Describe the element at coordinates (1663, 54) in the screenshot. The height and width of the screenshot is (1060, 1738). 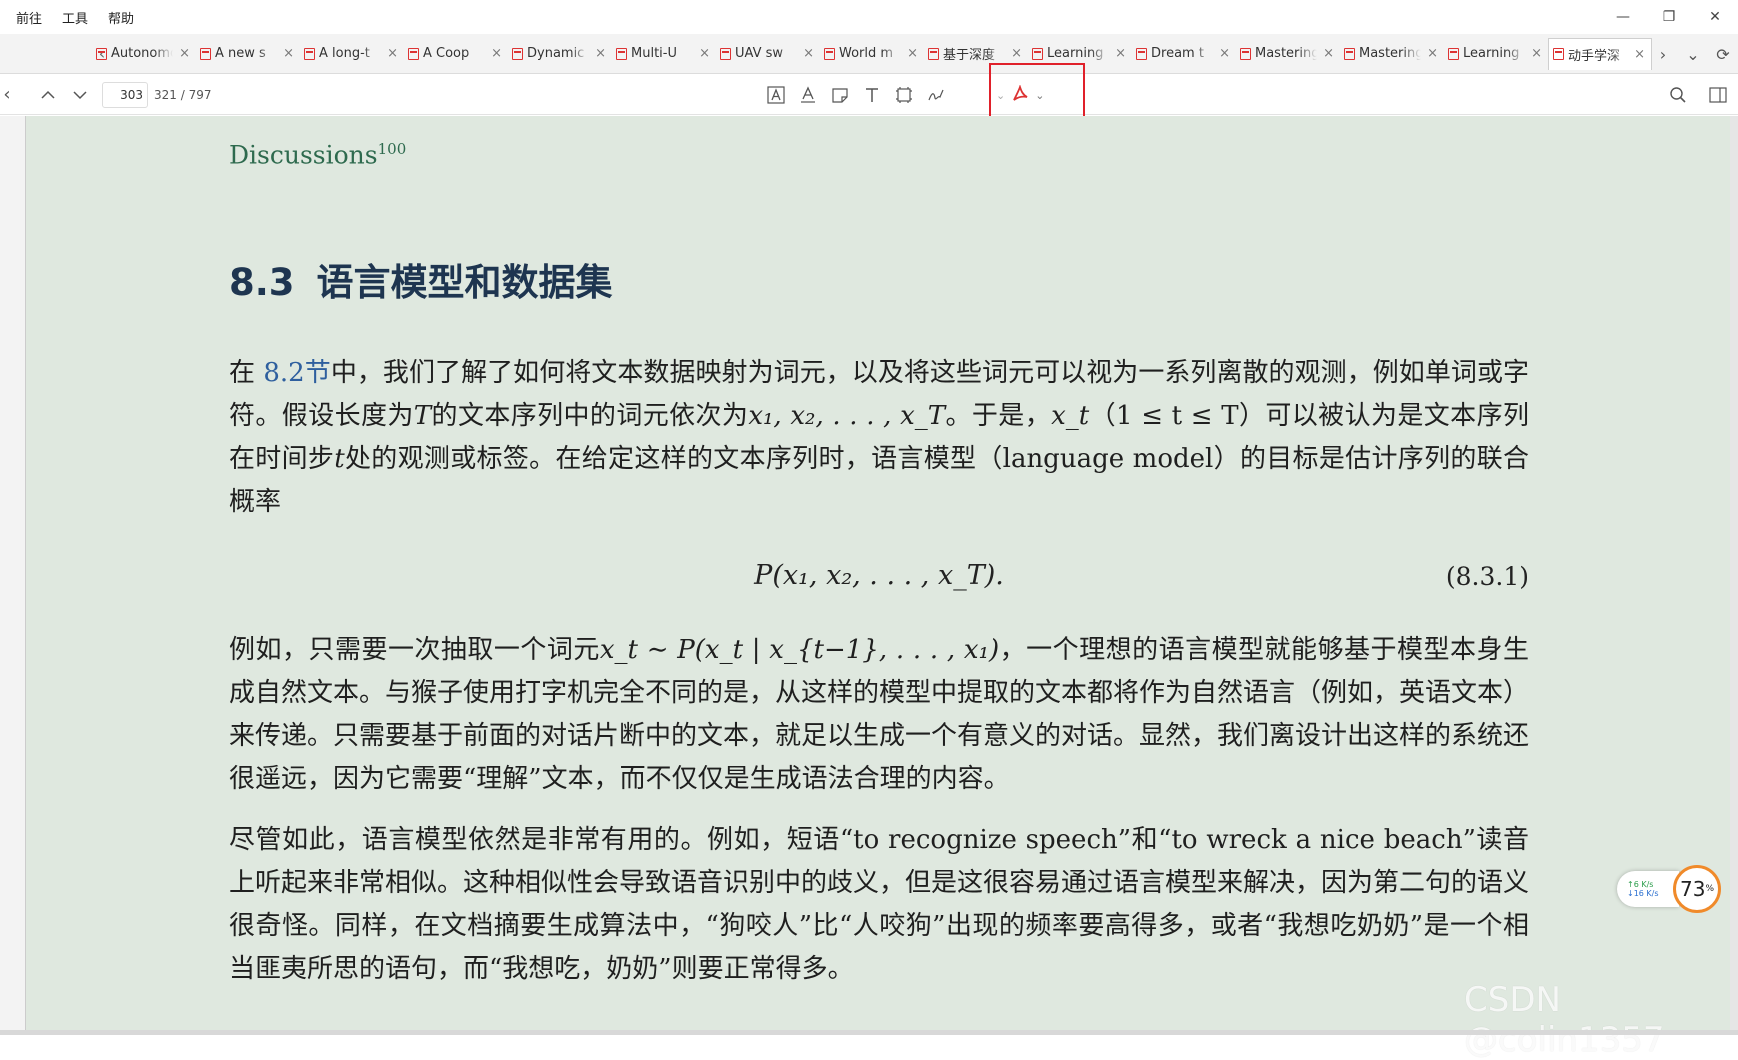
I see `tab-scroll-right-icon: ›` at that location.